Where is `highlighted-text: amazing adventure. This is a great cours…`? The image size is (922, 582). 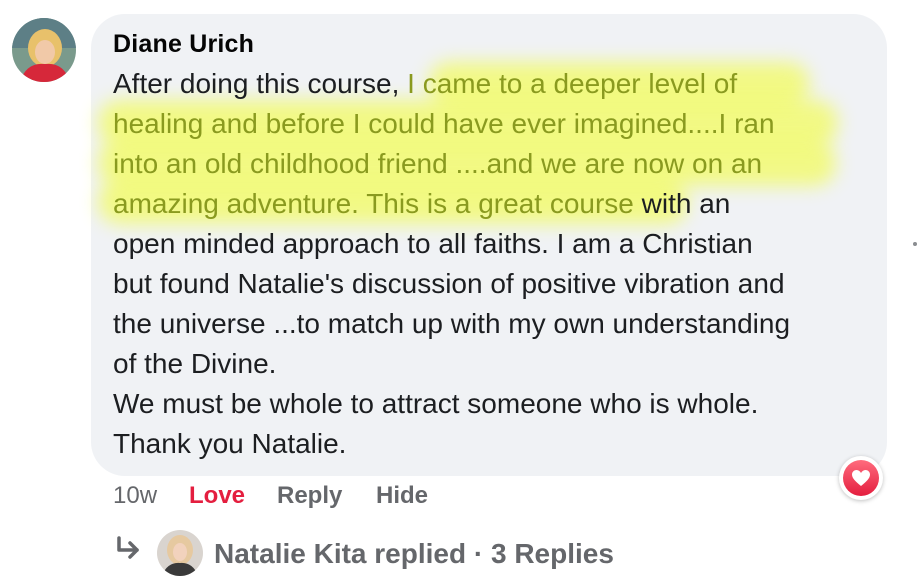
highlighted-text: amazing adventure. This is a great cours… is located at coordinates (373, 203).